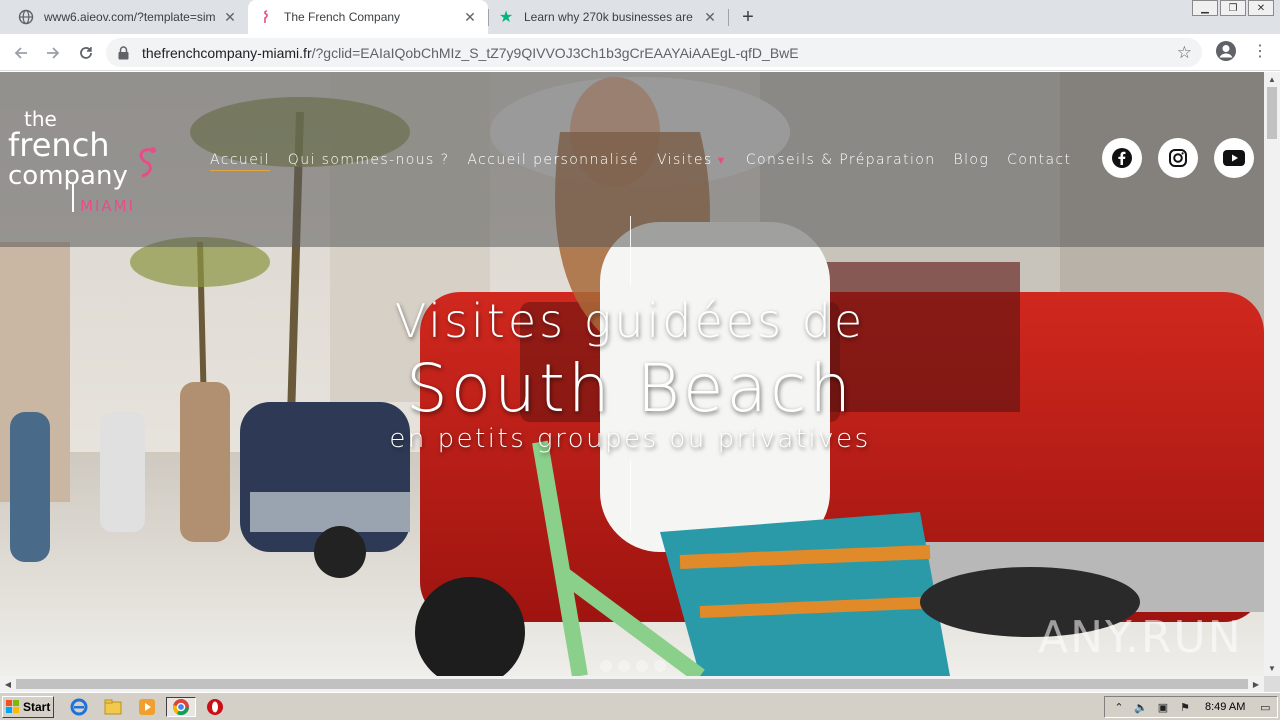  Describe the element at coordinates (1261, 8) in the screenshot. I see `close-window-button: ✕` at that location.